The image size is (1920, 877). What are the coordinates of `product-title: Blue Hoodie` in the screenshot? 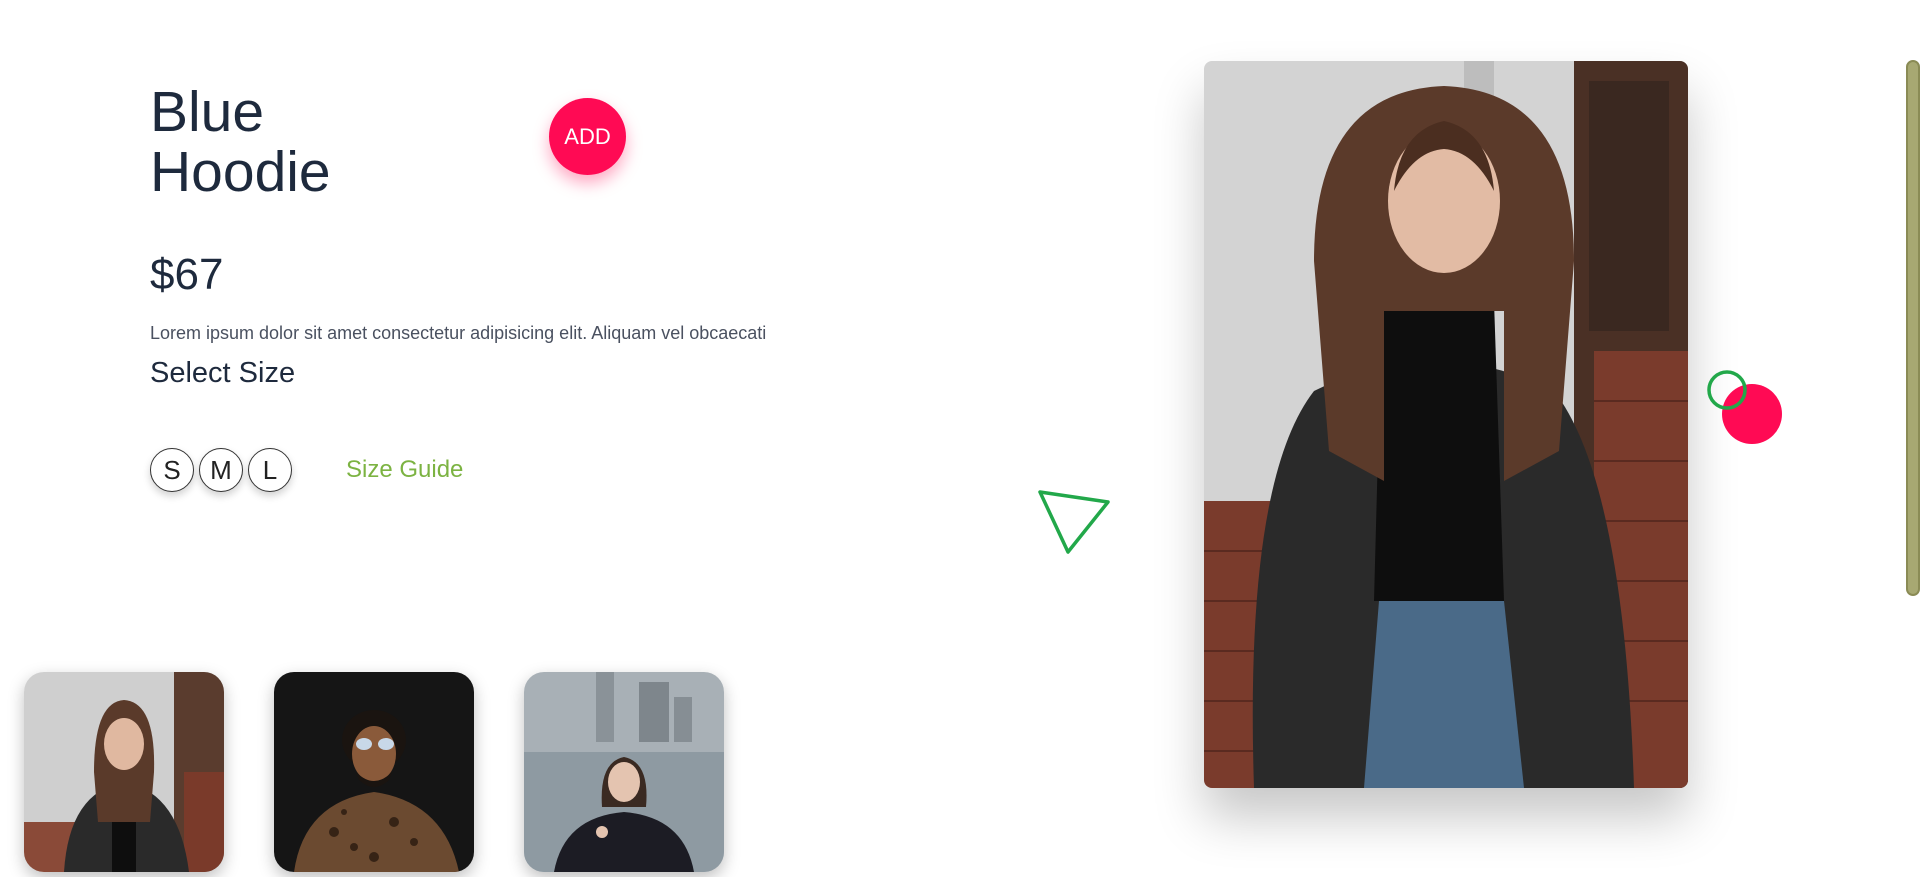 It's located at (310, 142).